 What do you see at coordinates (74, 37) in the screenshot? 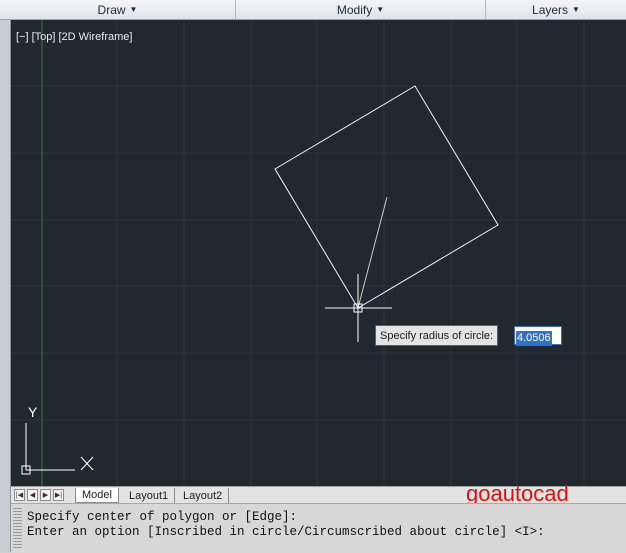
I see `viewport-controls-label: [−] [Top] [2D Wireframe]` at bounding box center [74, 37].